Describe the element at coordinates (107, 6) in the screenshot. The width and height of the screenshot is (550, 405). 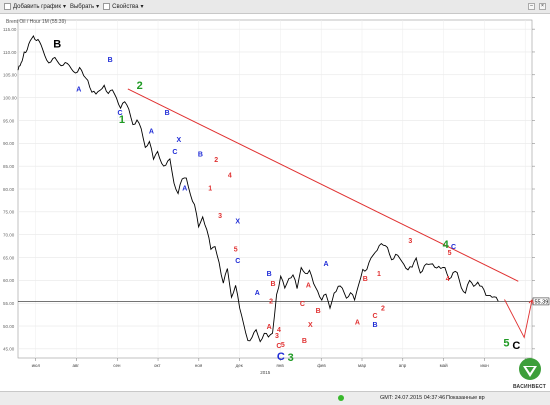
I see `properties-icon` at that location.